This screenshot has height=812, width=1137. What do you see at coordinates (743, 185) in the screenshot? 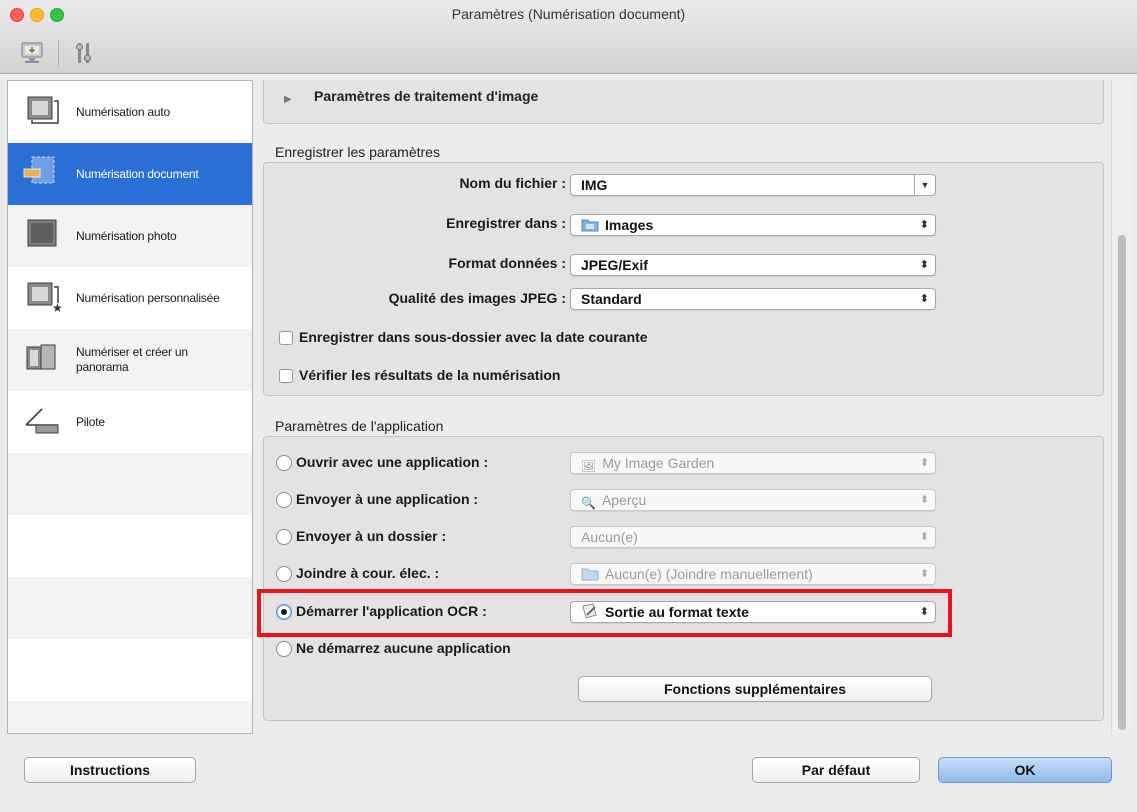
I see `filename-field: IMG` at bounding box center [743, 185].